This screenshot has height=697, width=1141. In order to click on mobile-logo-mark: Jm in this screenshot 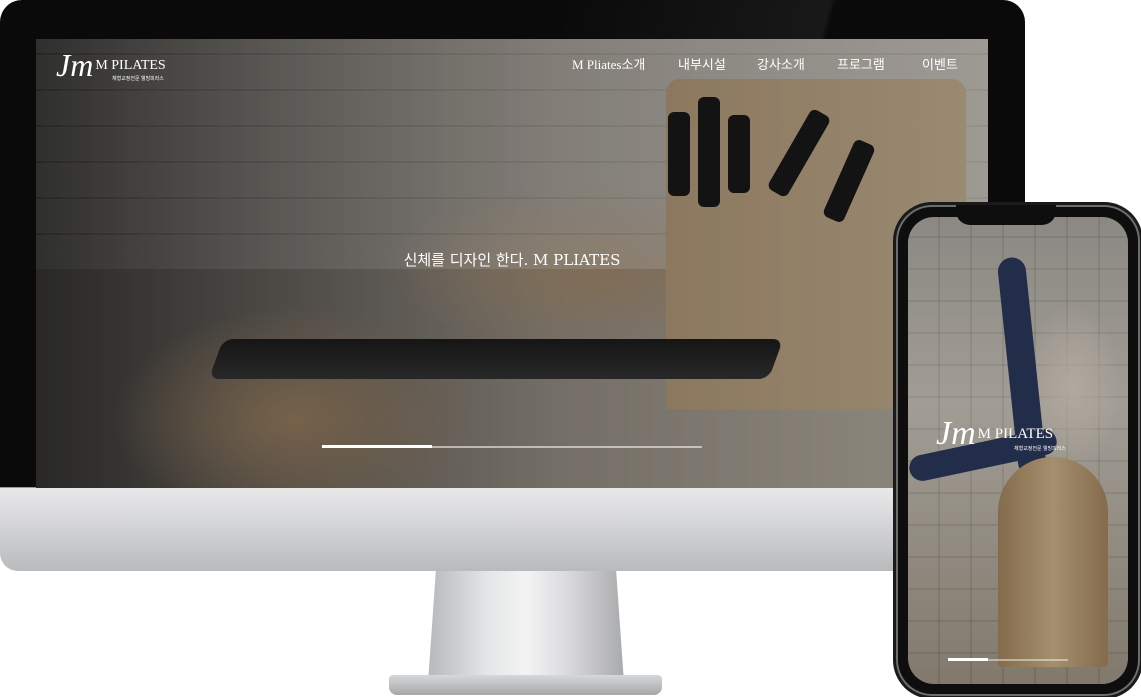, I will do `click(956, 433)`.